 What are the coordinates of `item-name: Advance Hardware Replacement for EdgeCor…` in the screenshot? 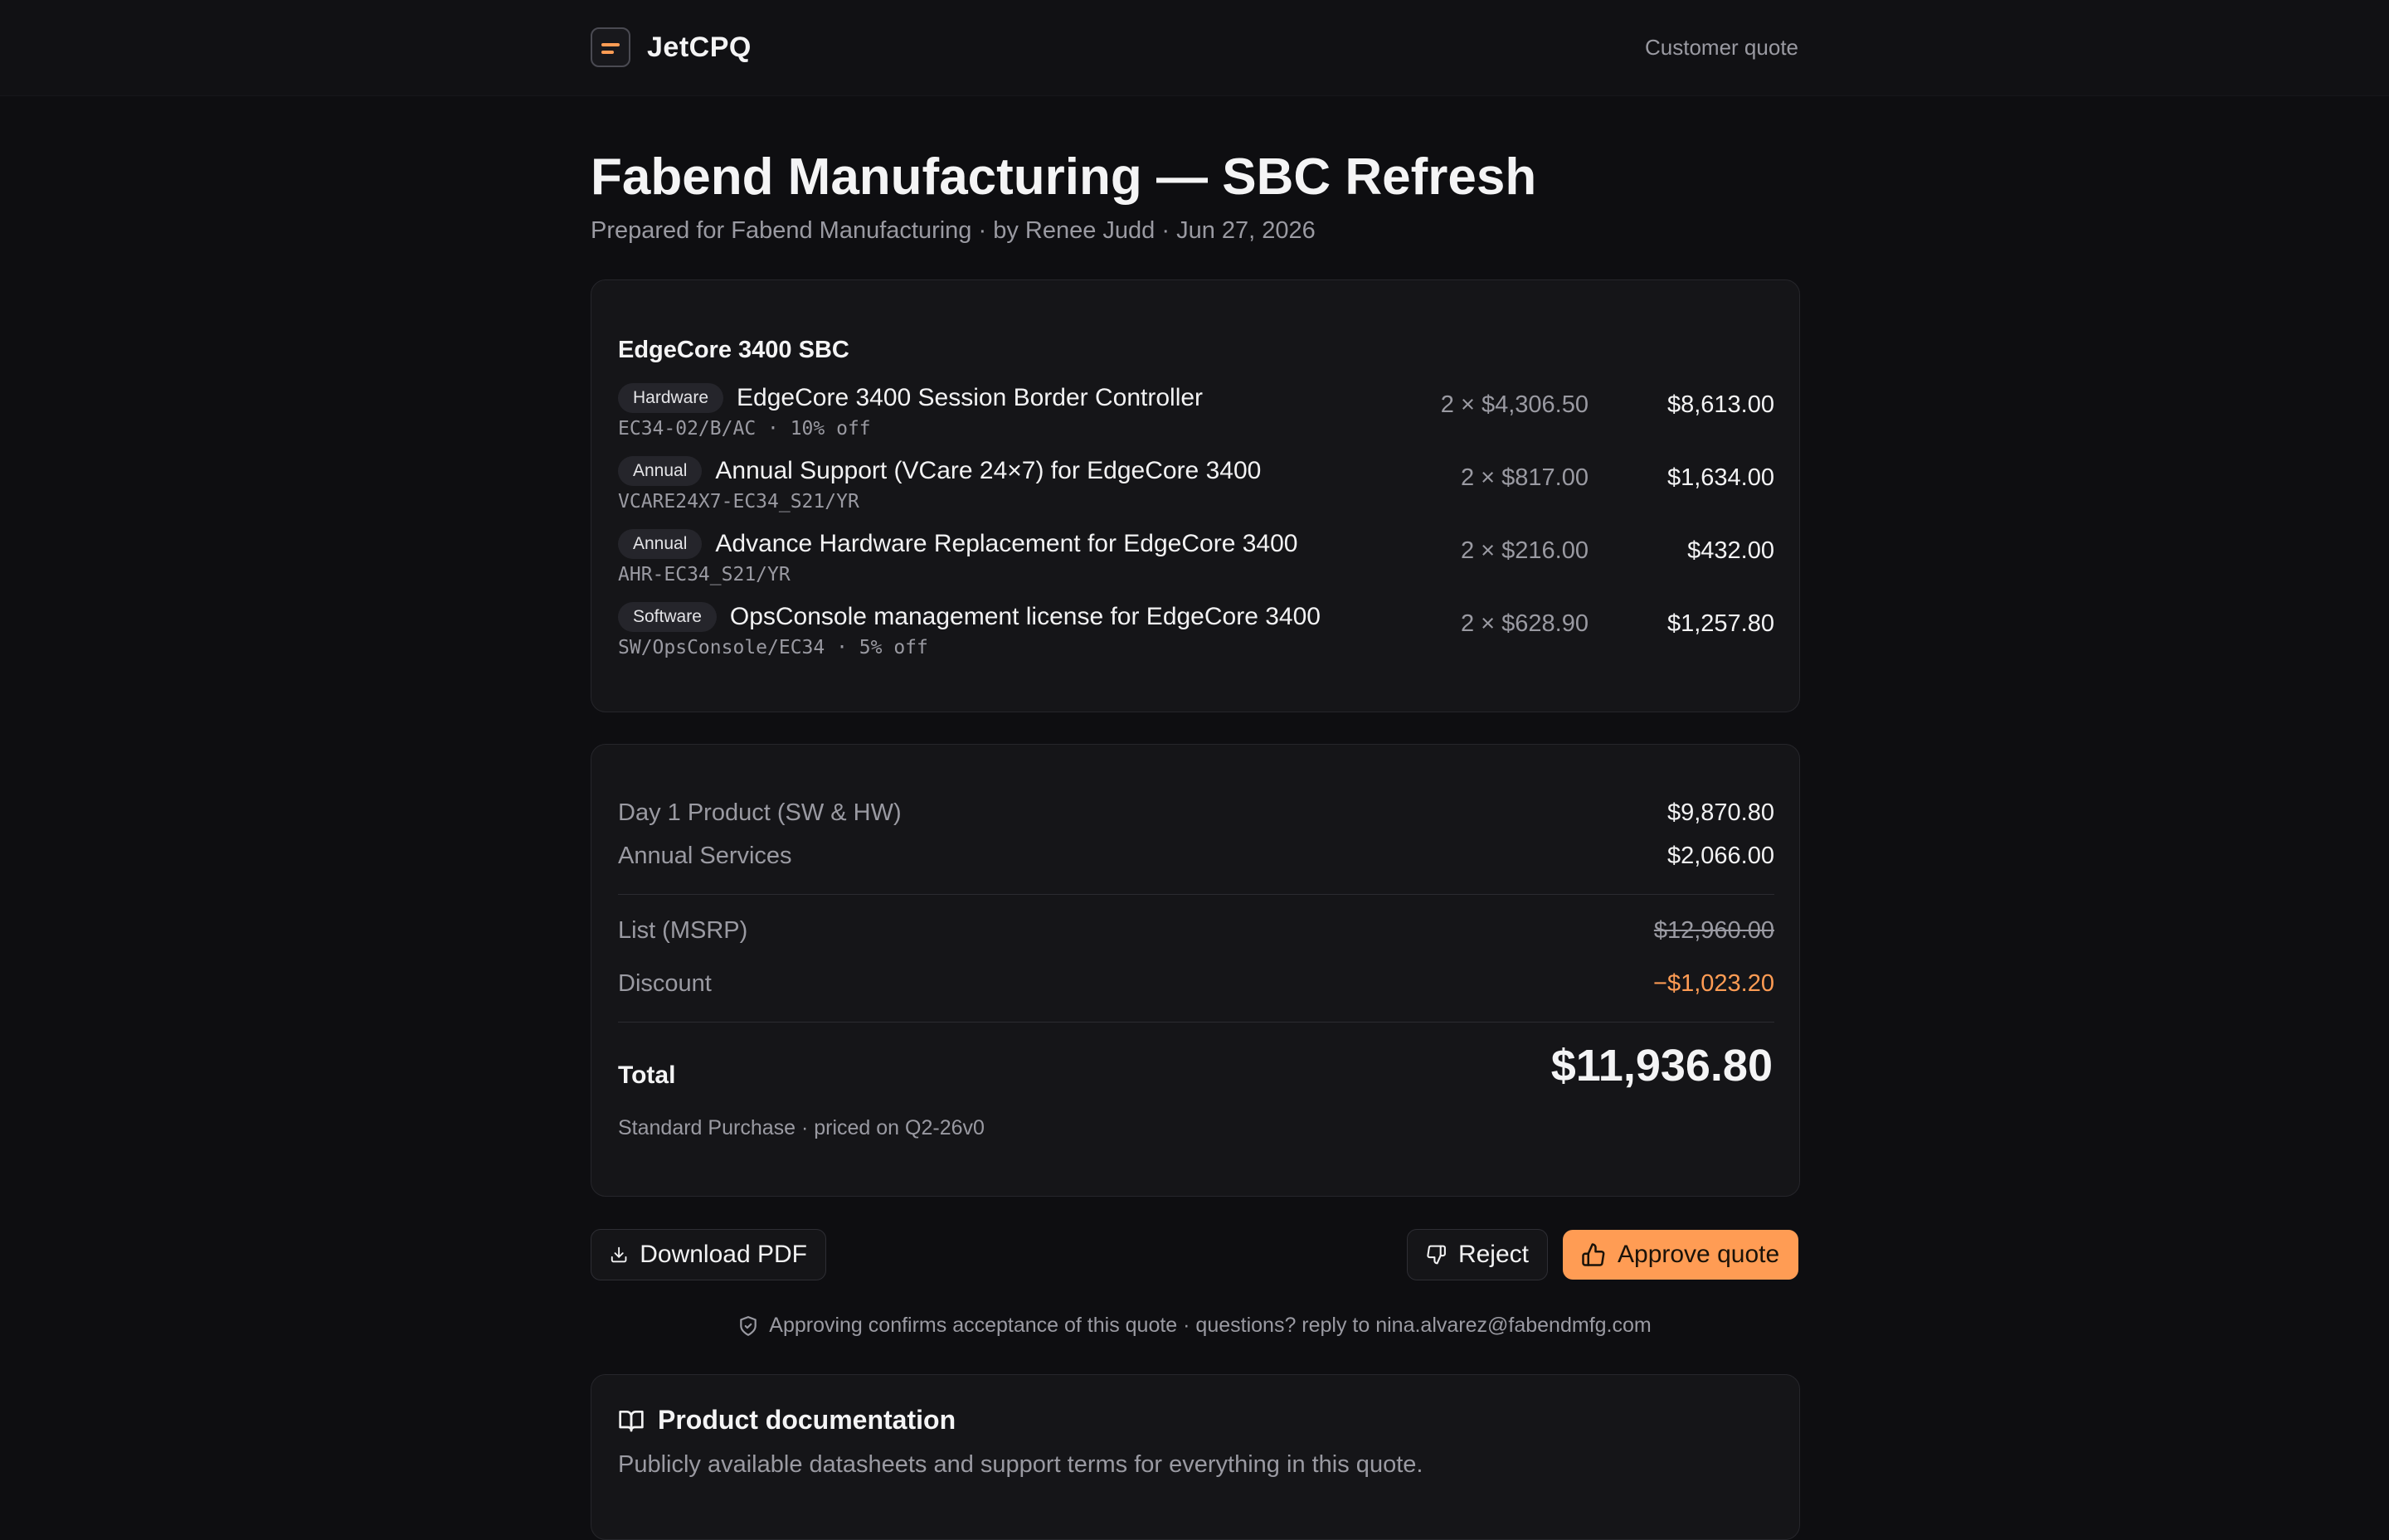 It's located at (1006, 543).